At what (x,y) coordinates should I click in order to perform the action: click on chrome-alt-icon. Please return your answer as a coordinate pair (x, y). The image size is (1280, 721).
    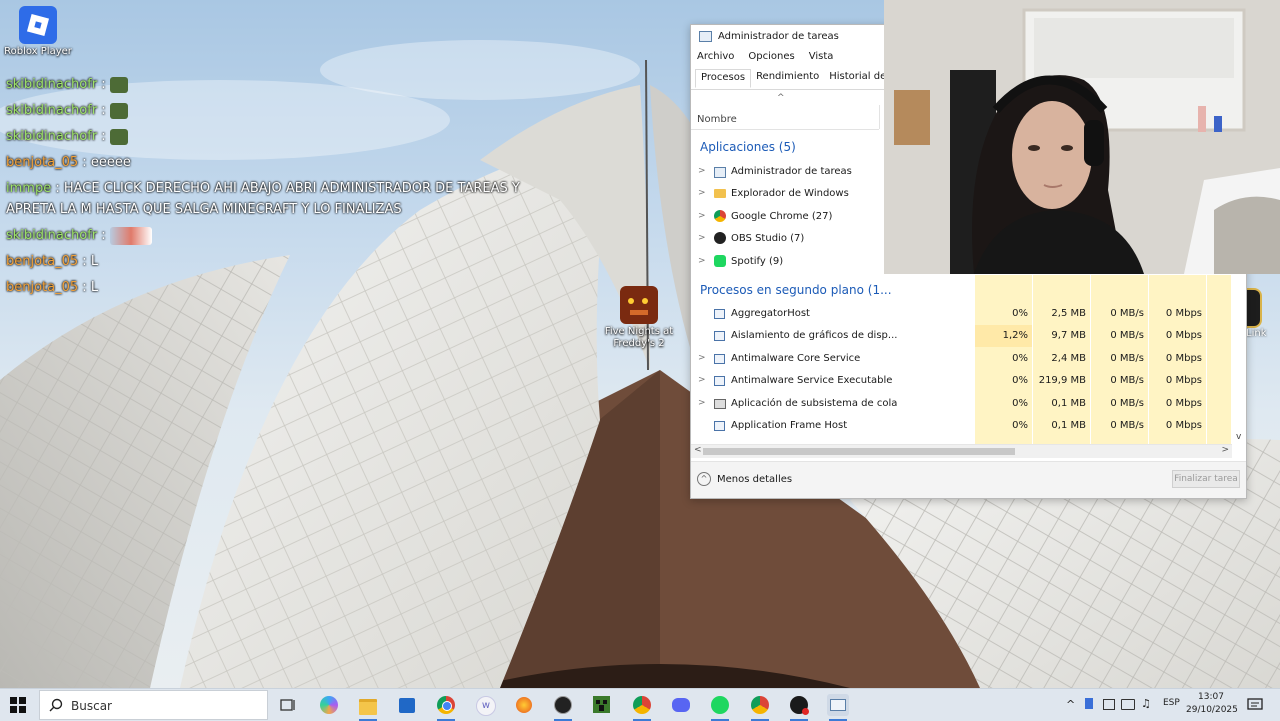
    Looking at the image, I should click on (760, 707).